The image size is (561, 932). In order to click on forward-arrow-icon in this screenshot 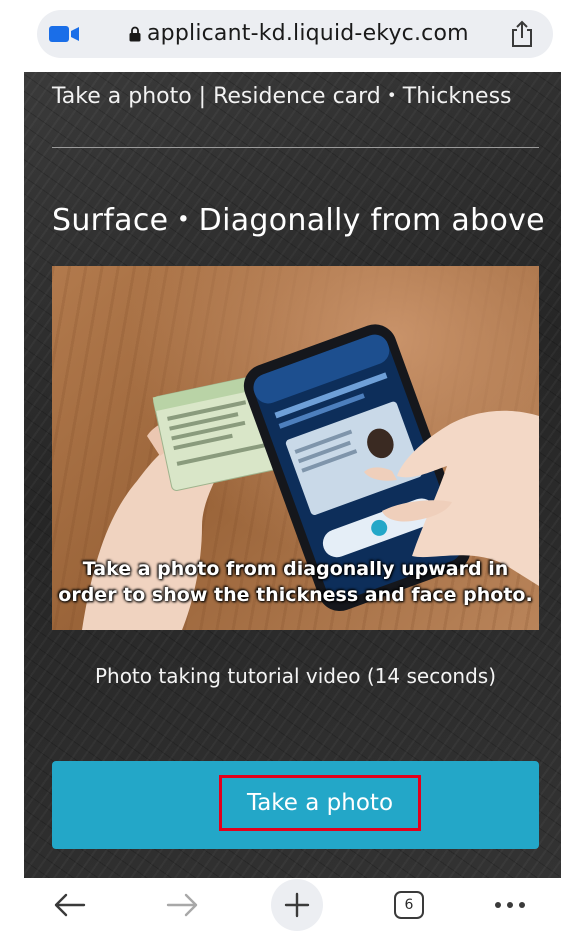, I will do `click(182, 905)`.